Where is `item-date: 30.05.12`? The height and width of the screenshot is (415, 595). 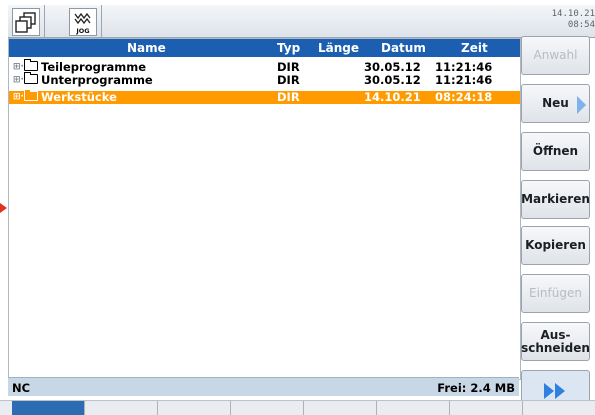
item-date: 30.05.12 is located at coordinates (392, 80).